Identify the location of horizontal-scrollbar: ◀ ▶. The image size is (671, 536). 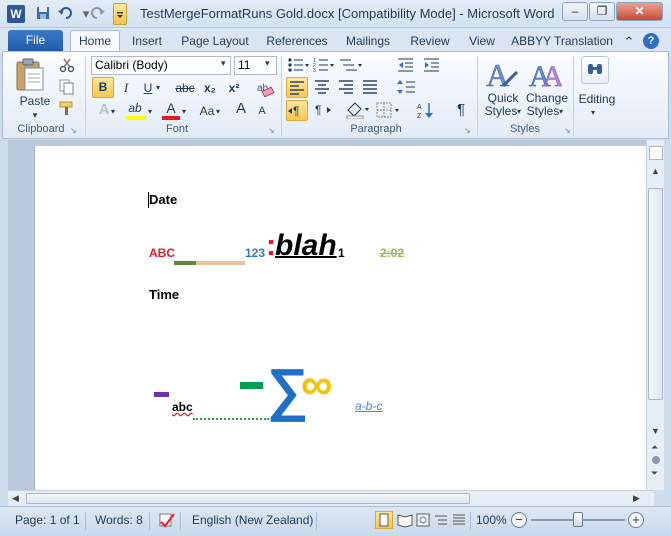
(331, 498).